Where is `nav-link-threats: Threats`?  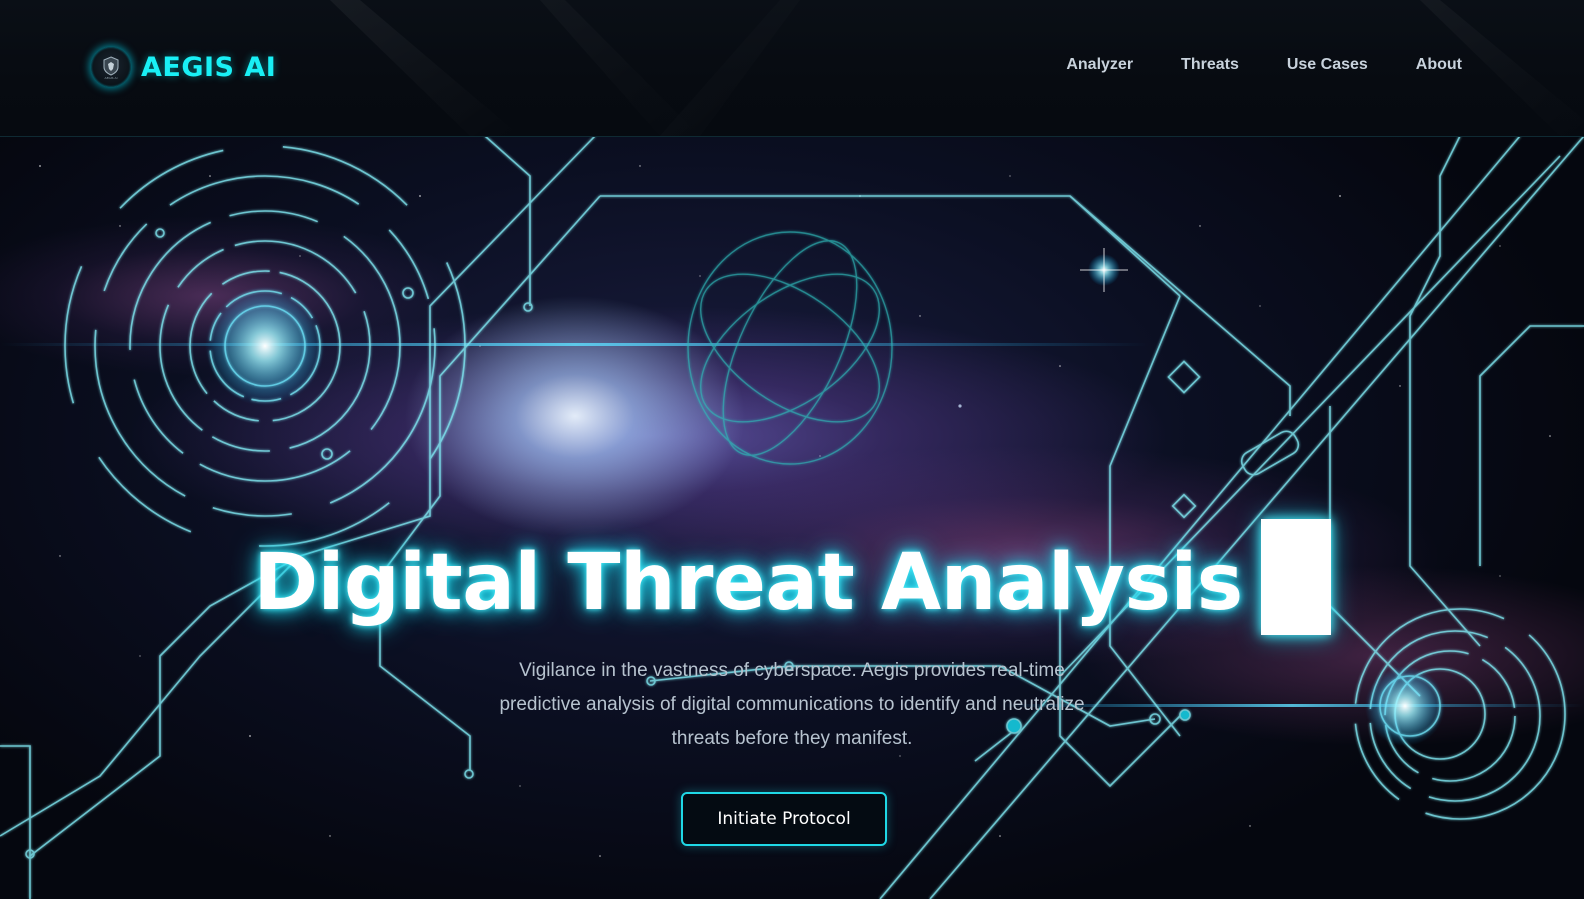 nav-link-threats: Threats is located at coordinates (1210, 65).